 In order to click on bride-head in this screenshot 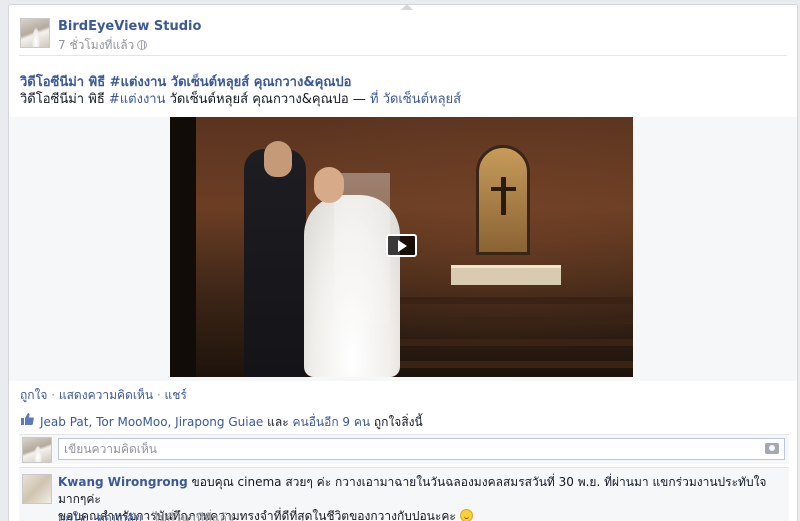, I will do `click(329, 185)`.